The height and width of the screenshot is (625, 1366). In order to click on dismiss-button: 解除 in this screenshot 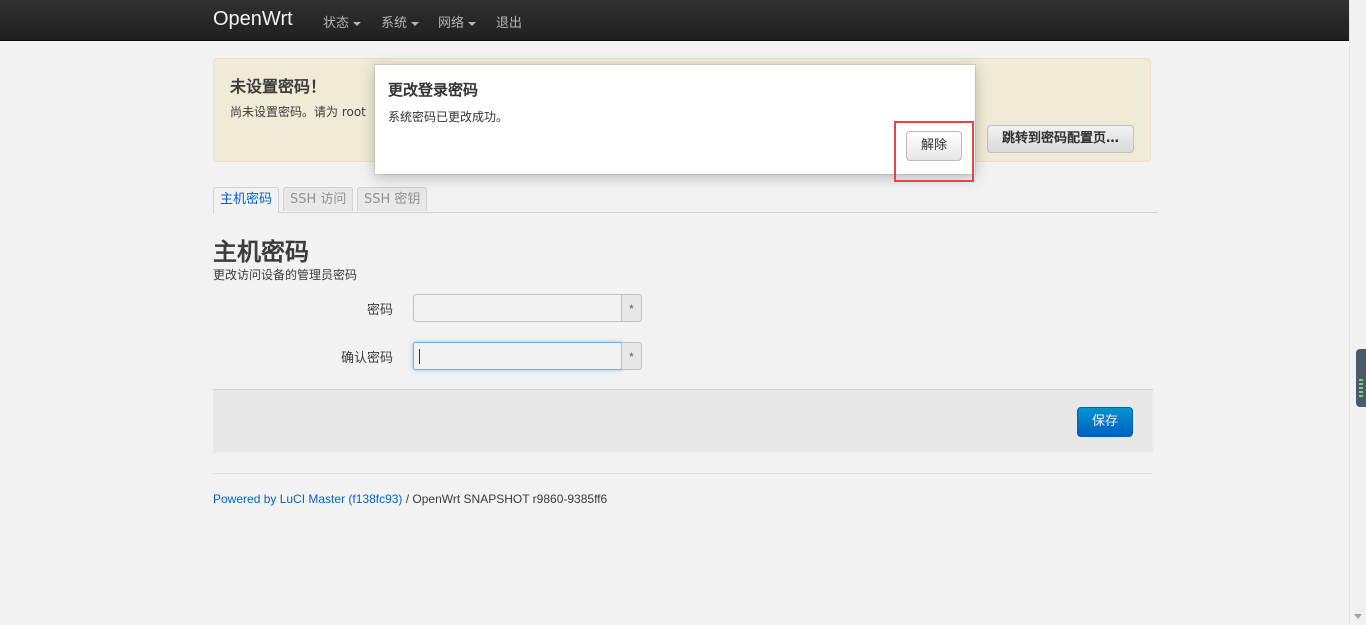, I will do `click(934, 146)`.